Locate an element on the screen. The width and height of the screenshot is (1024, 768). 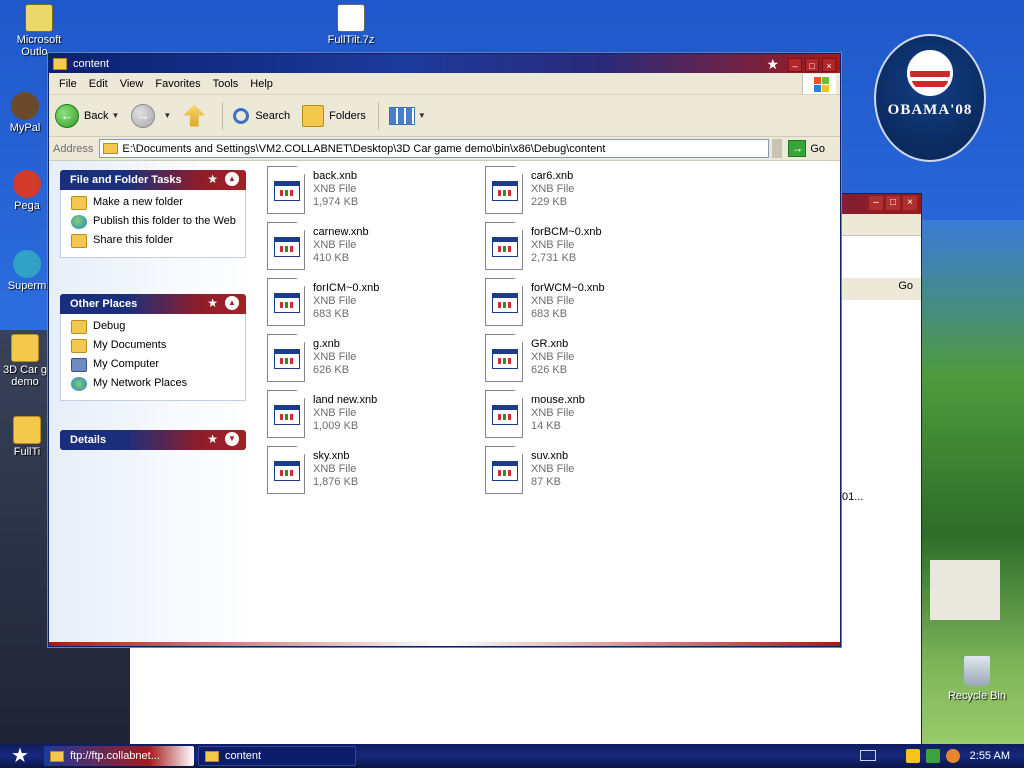
file-name: mouse.xnb is located at coordinates (558, 400).